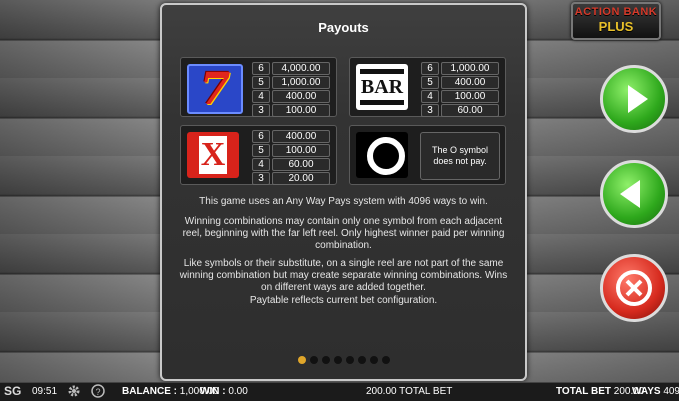 The image size is (679, 401). I want to click on paytable-tile-bar: BAR 6 1,000.00 5 400.00 4 100.00 3 60.00, so click(427, 87).